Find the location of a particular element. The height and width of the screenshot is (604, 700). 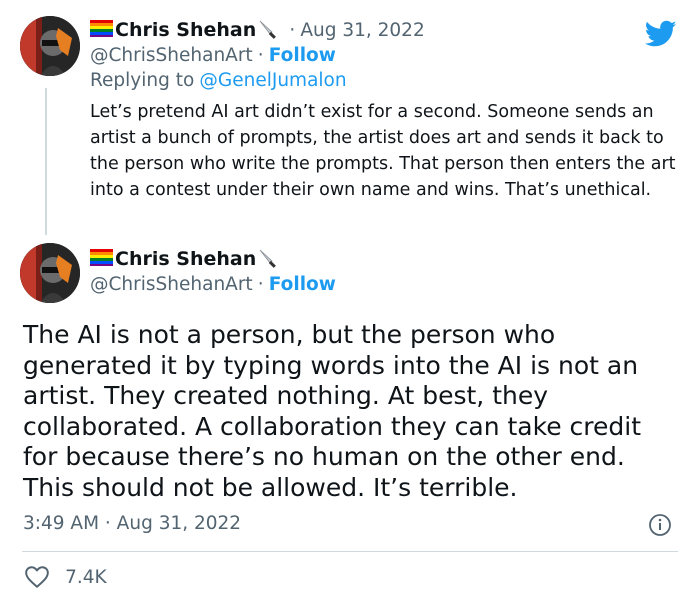

replying-to: Replying to @GenelJumalon is located at coordinates (218, 81).